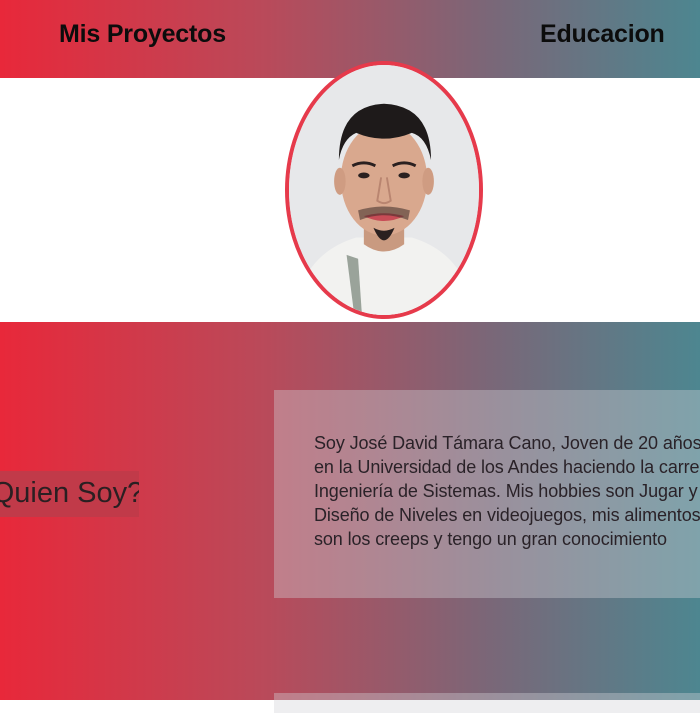 This screenshot has height=713, width=700. Describe the element at coordinates (602, 34) in the screenshot. I see `nav-link-educacion: Educacion` at that location.